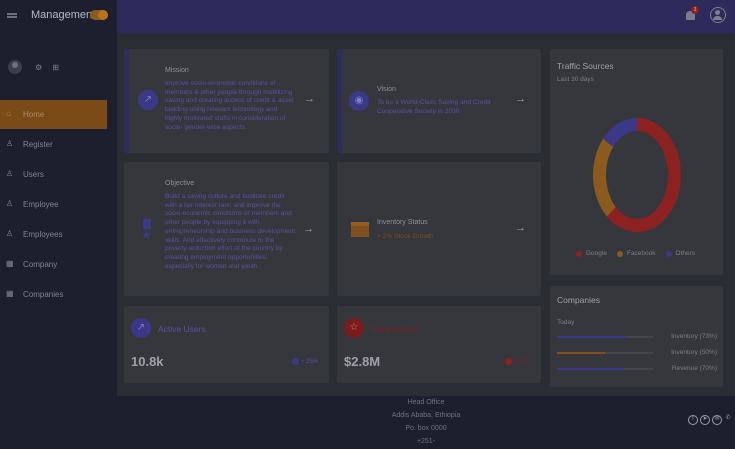 Image resolution: width=735 pixels, height=449 pixels. What do you see at coordinates (717, 420) in the screenshot?
I see `email-icon: ✉` at bounding box center [717, 420].